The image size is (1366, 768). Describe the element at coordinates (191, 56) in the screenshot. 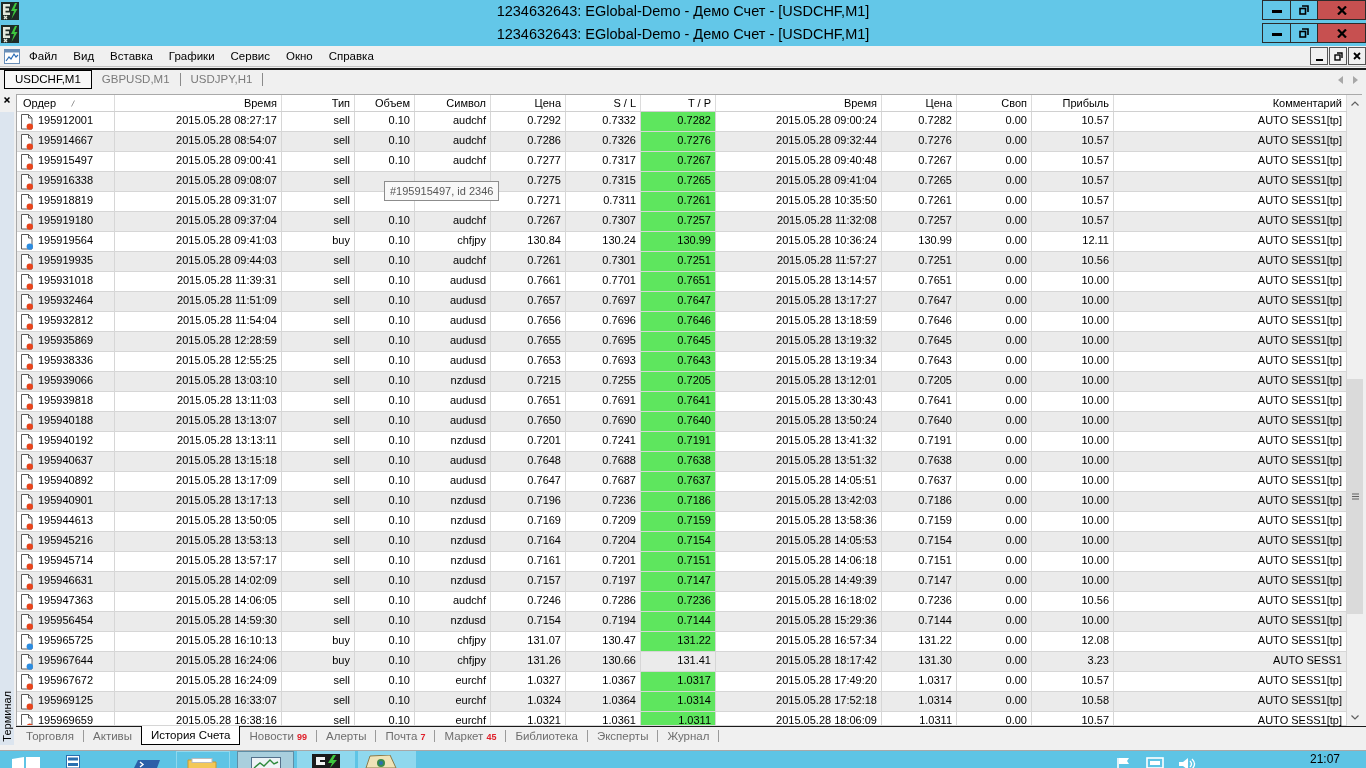

I see `menu-item: Графики` at that location.